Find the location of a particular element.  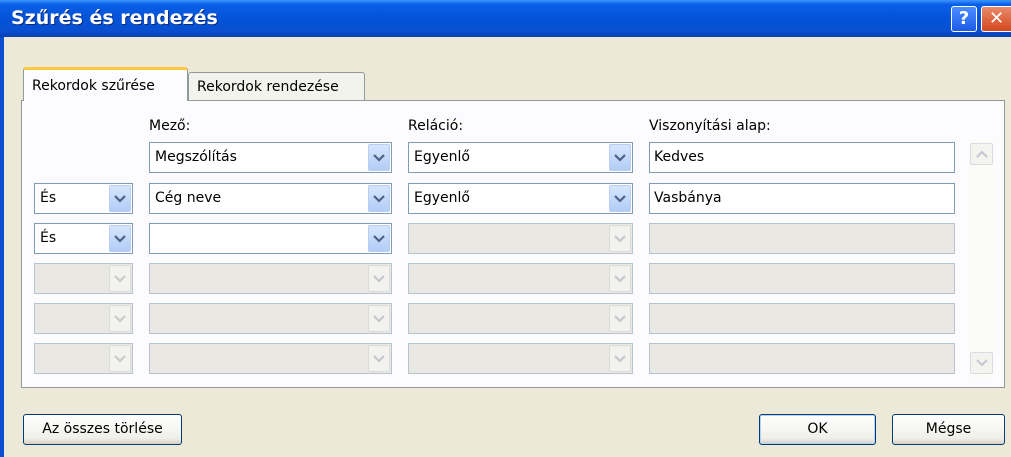

scroll-down-button is located at coordinates (981, 363).